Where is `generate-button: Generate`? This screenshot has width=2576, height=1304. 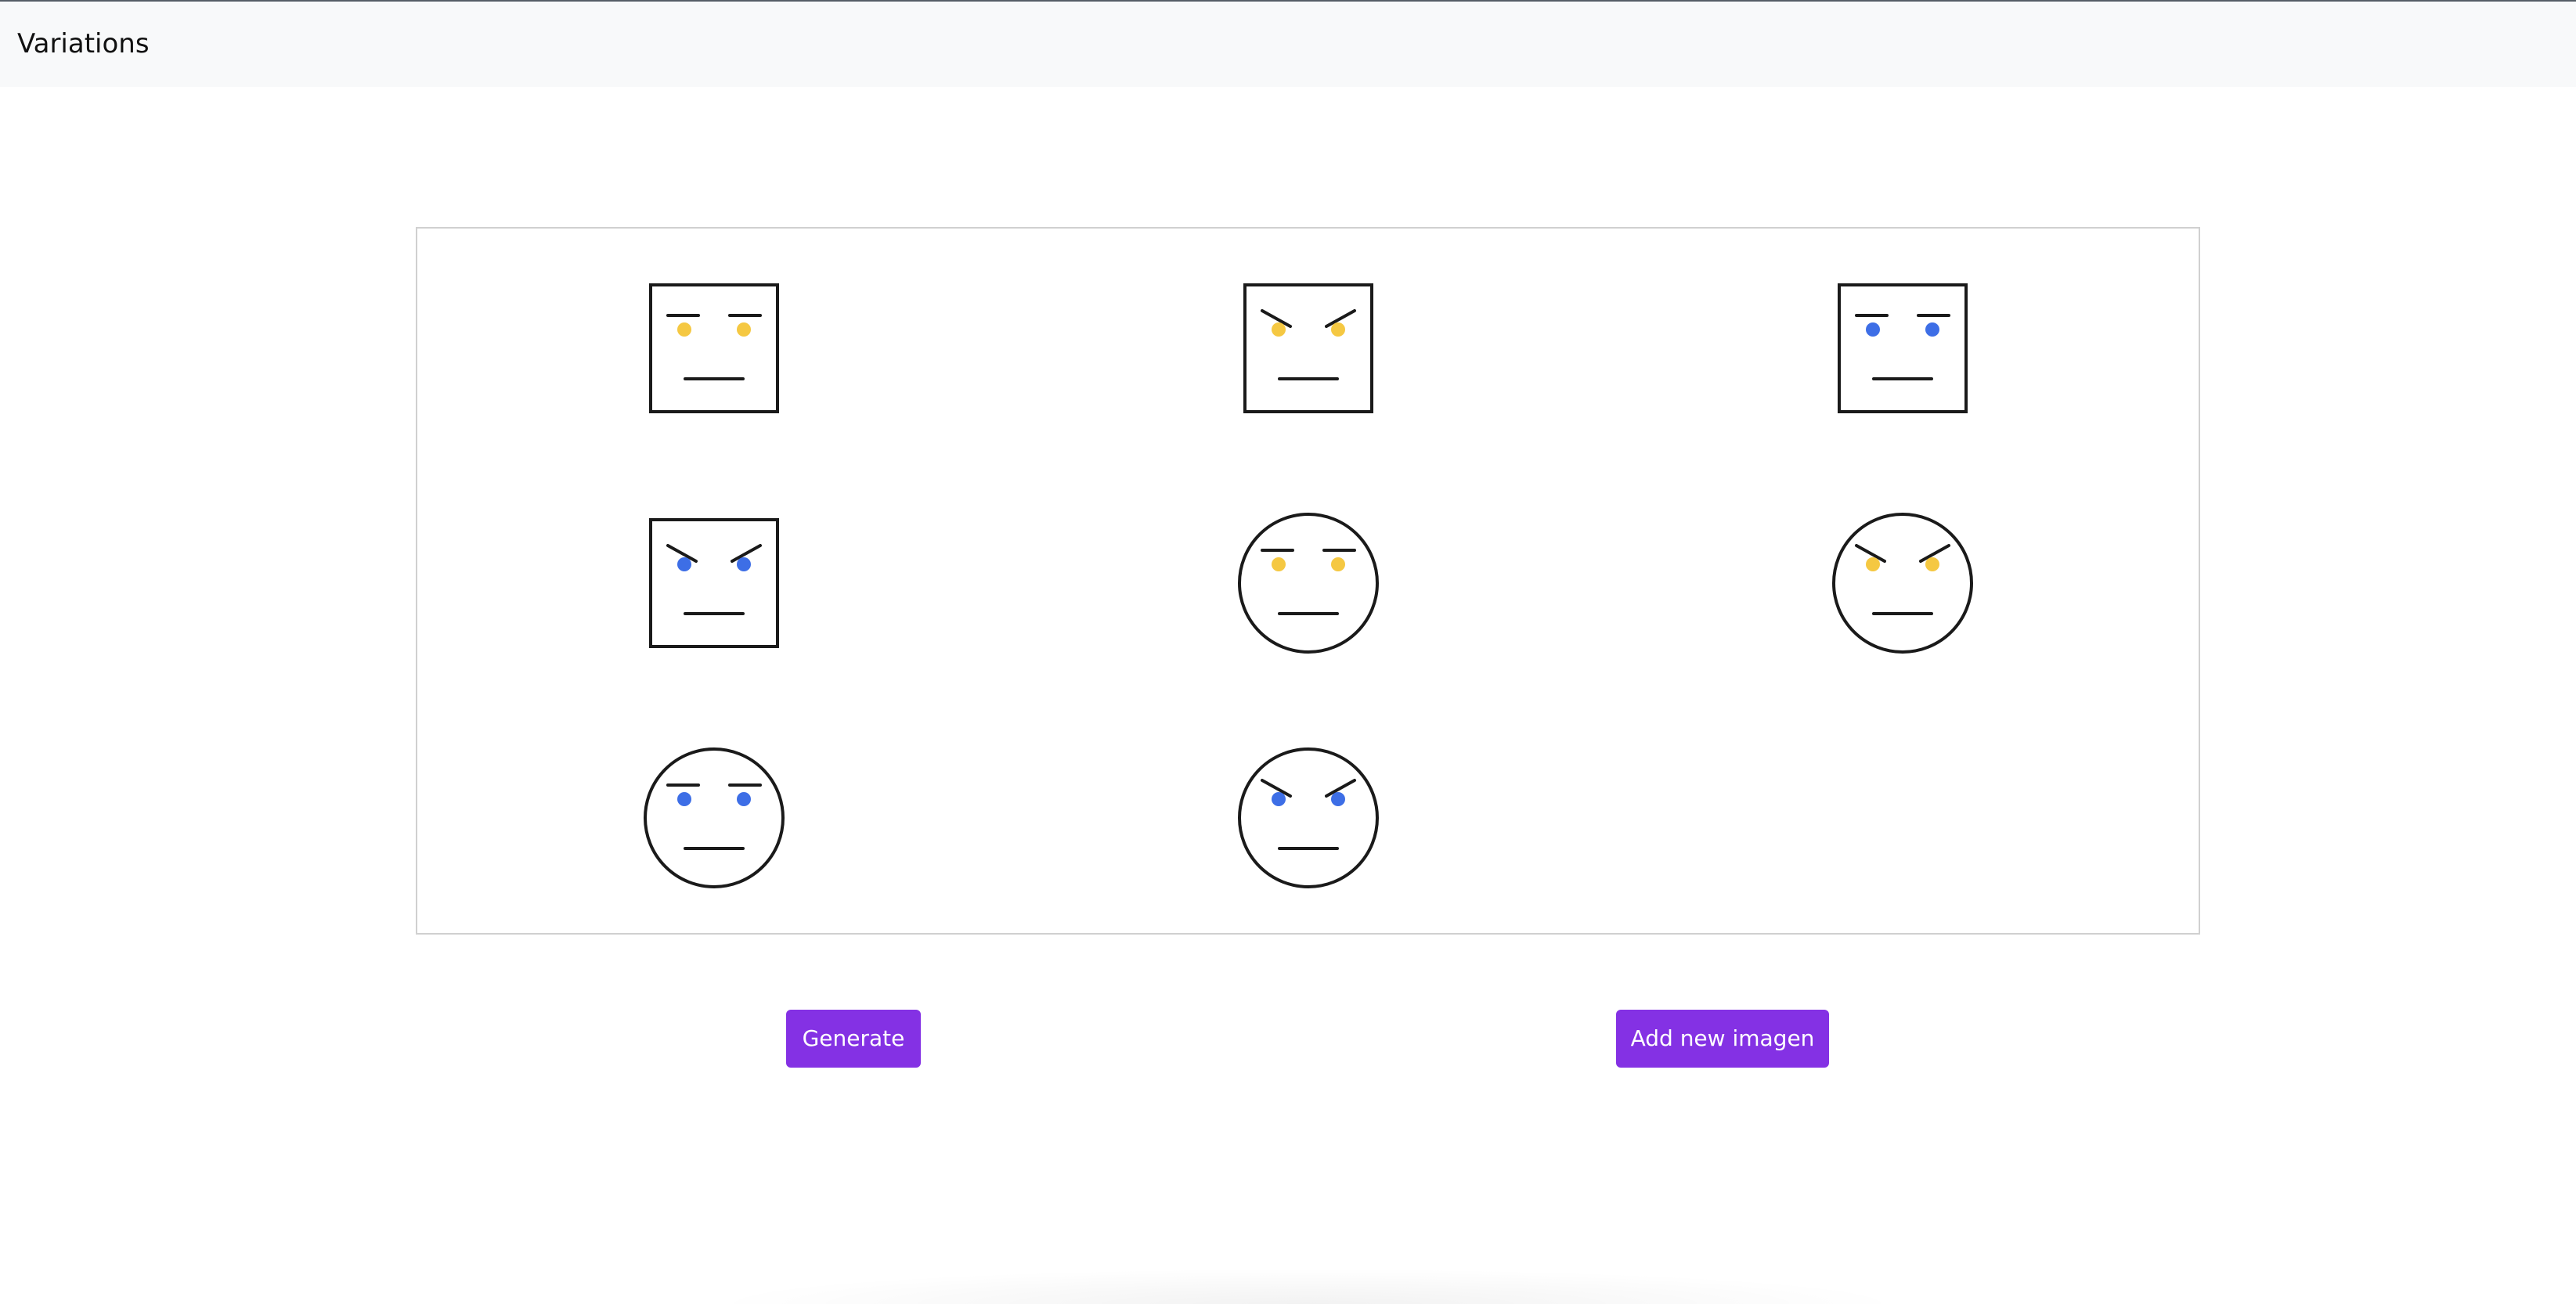
generate-button: Generate is located at coordinates (854, 1039).